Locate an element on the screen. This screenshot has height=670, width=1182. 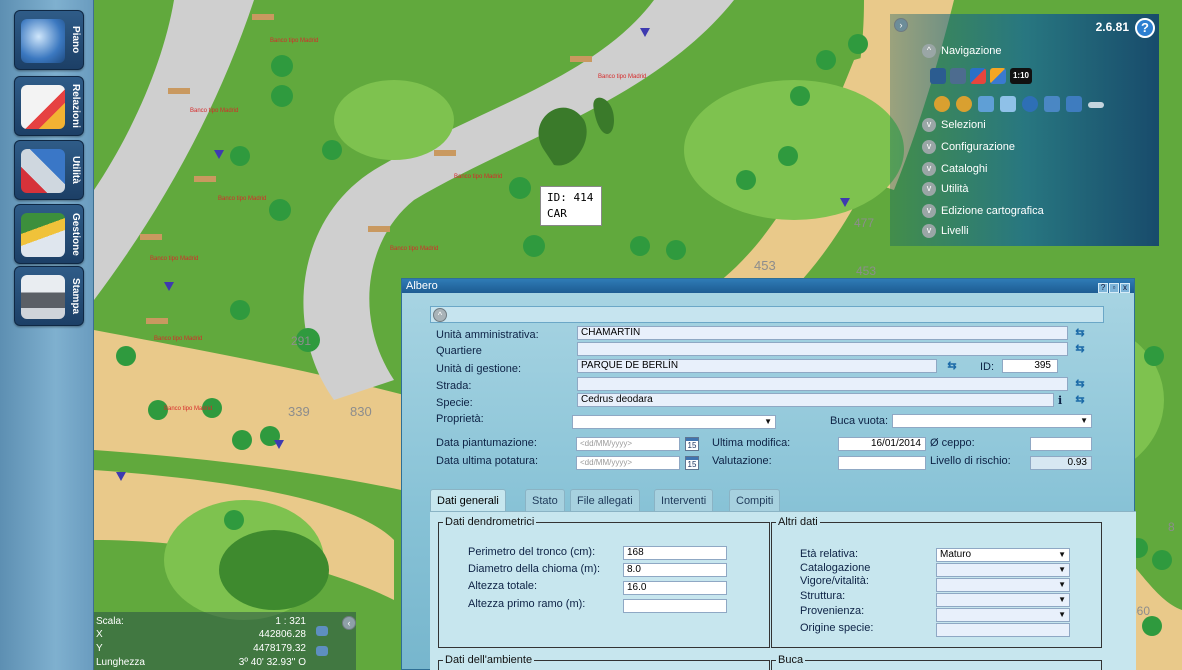
buca-vuota-select: ▼ is located at coordinates (992, 421).